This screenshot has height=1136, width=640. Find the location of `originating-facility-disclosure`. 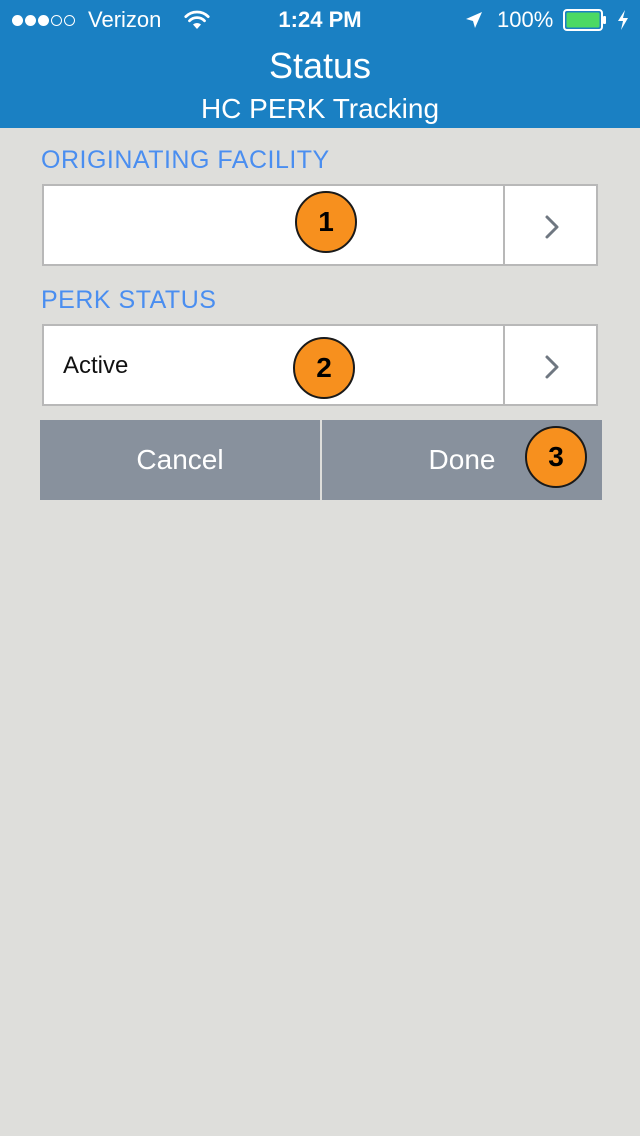

originating-facility-disclosure is located at coordinates (549, 225).